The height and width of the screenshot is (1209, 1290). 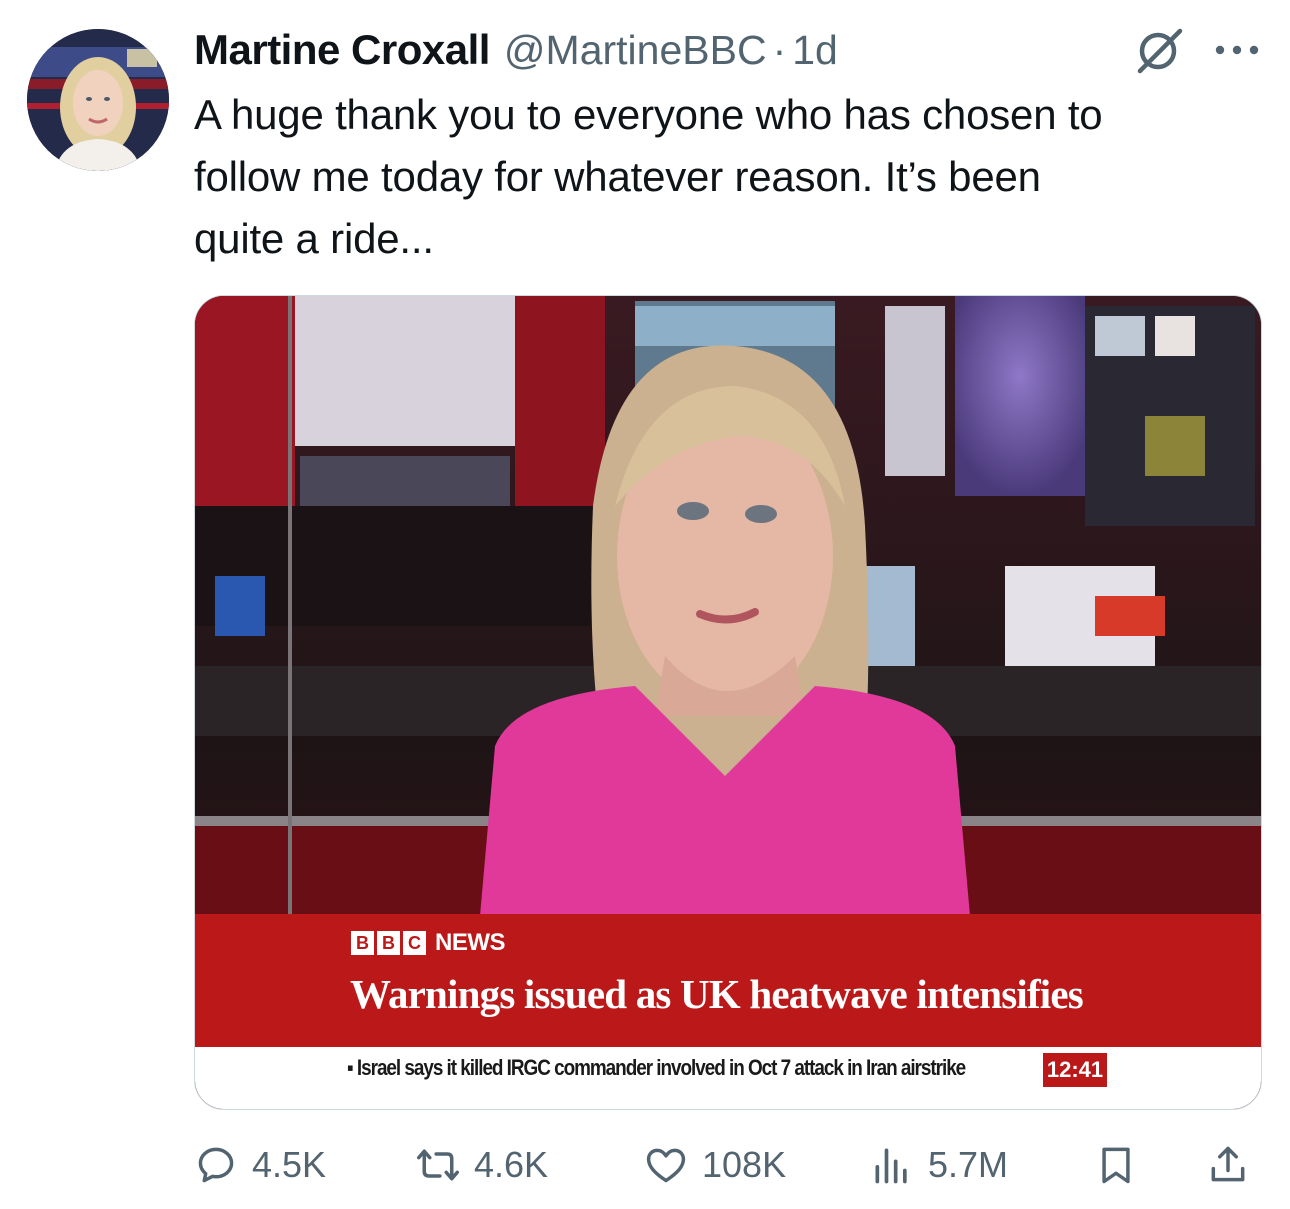 I want to click on author-name: Martine Croxall, so click(x=342, y=50).